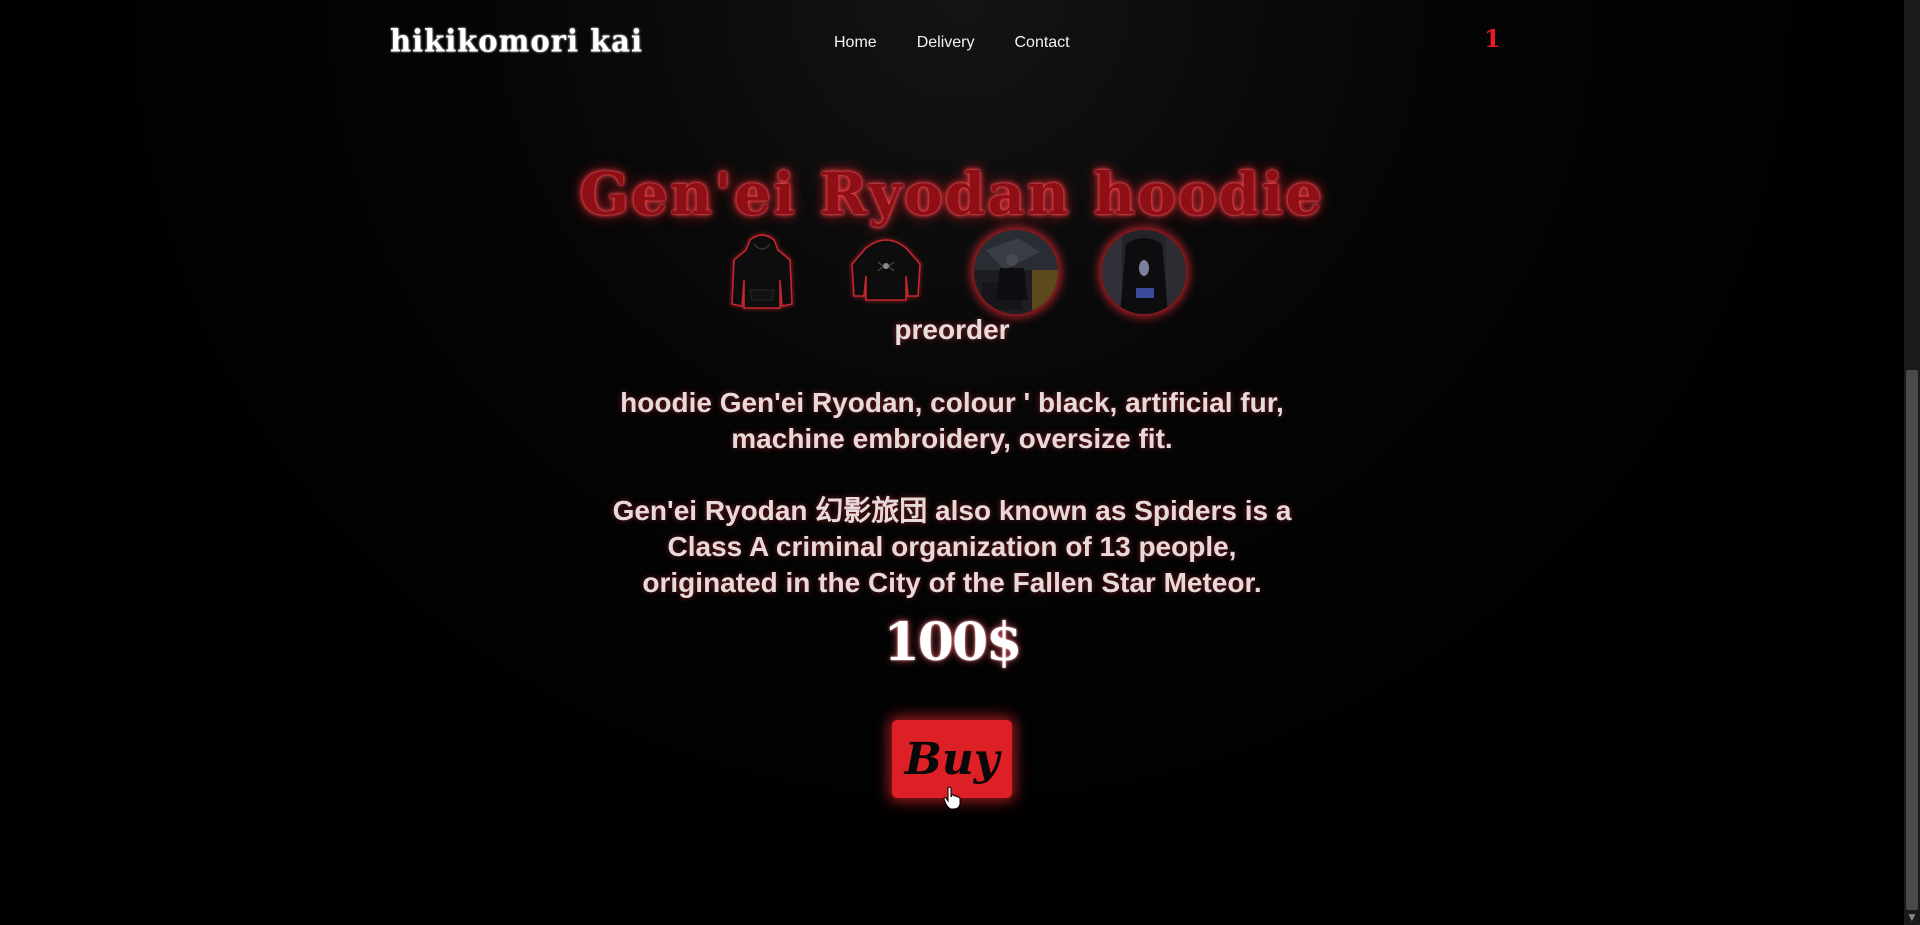  Describe the element at coordinates (953, 642) in the screenshot. I see `product-price: 100$` at that location.